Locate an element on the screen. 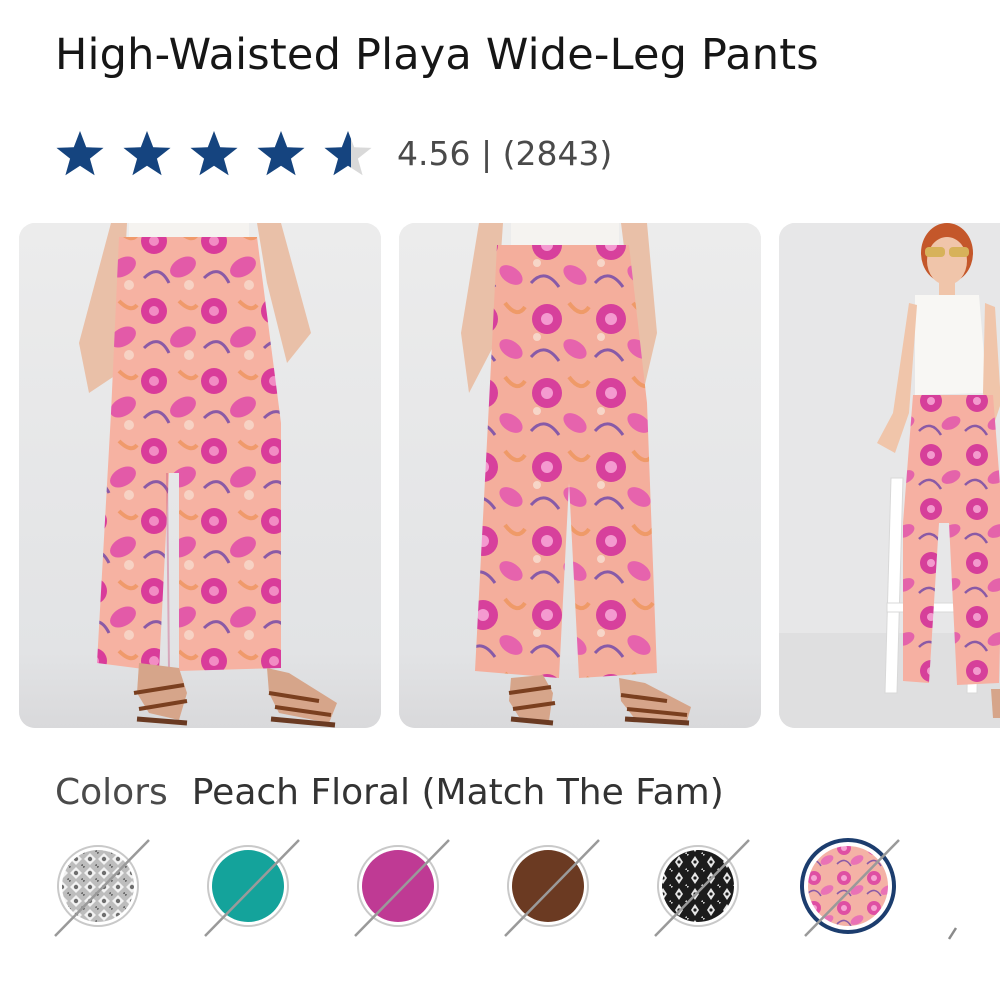 The height and width of the screenshot is (1000, 1000). product-rating: 4.56 | (2843) is located at coordinates (333, 153).